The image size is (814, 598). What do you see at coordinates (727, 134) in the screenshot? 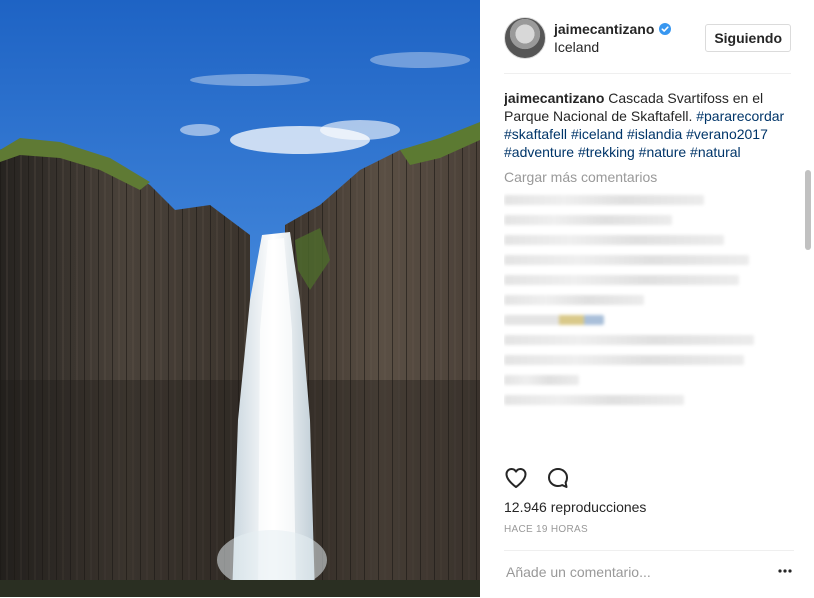
I see `hashtag: #verano2017` at bounding box center [727, 134].